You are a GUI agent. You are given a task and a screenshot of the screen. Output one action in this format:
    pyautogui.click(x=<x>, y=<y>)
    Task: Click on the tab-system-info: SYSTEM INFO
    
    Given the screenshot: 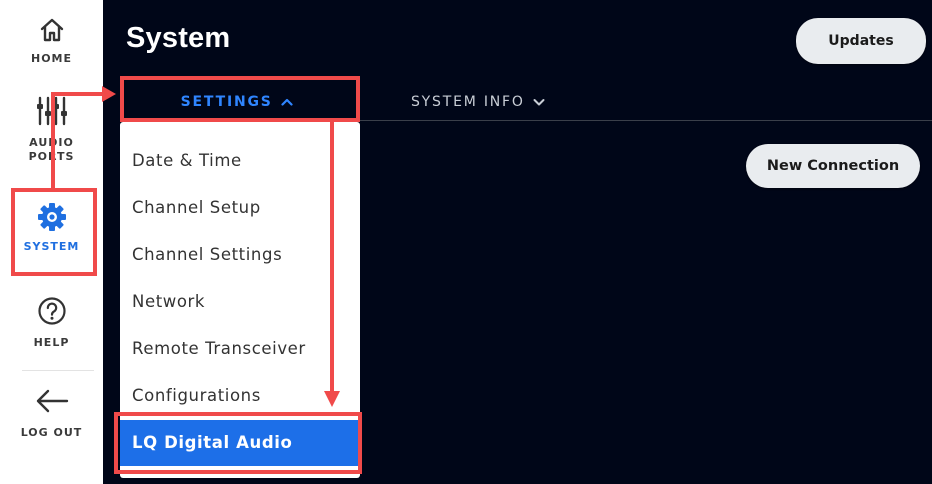 What is the action you would take?
    pyautogui.click(x=478, y=102)
    